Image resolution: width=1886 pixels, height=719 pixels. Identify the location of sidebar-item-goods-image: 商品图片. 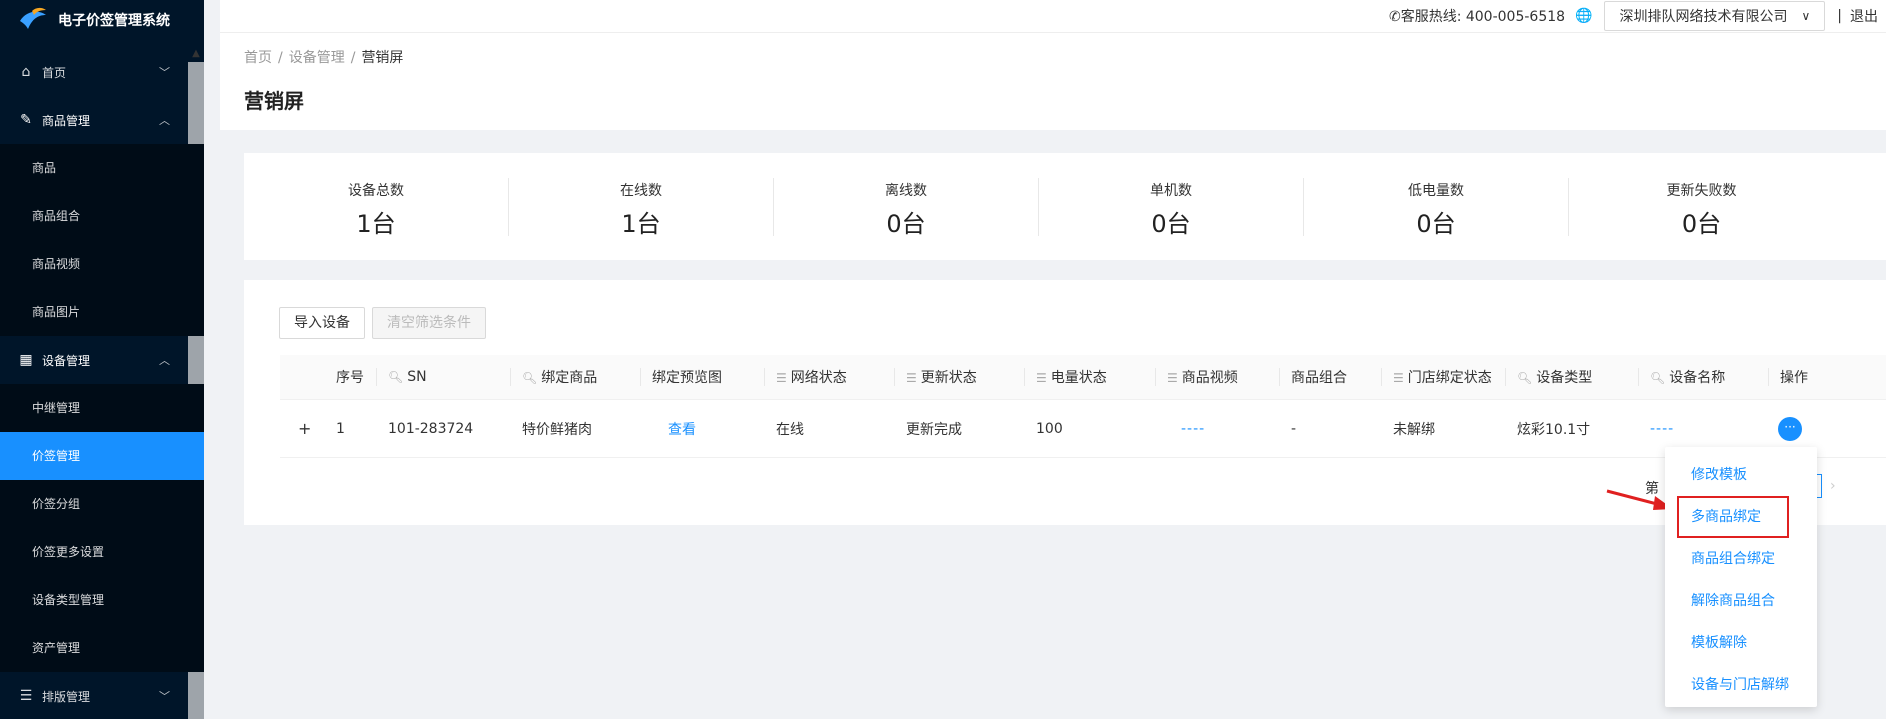
(102, 312).